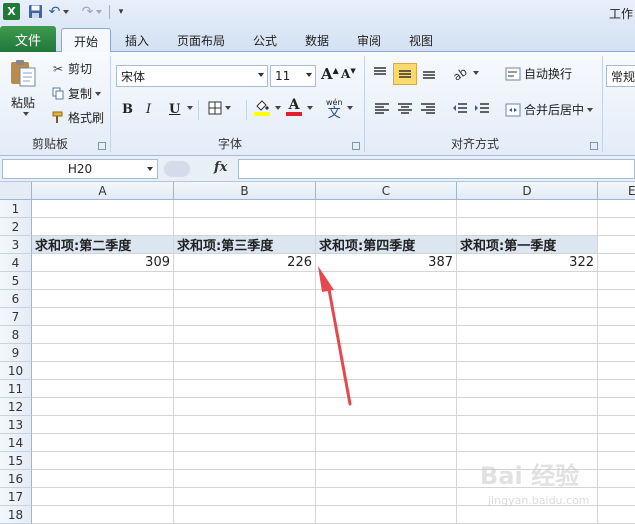  What do you see at coordinates (460, 109) in the screenshot?
I see `decrease-indent-button` at bounding box center [460, 109].